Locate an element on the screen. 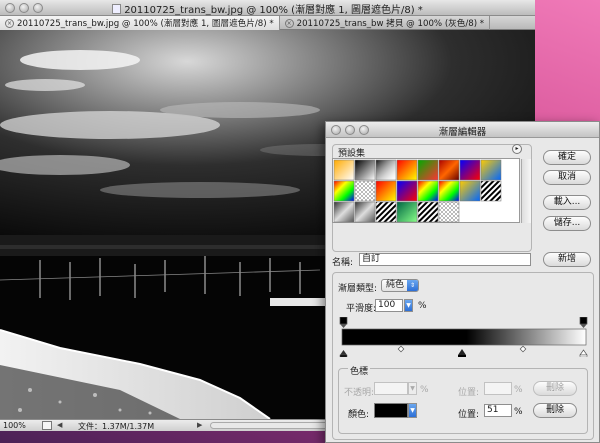 The width and height of the screenshot is (600, 443). gradient-bar-area is located at coordinates (463, 337).